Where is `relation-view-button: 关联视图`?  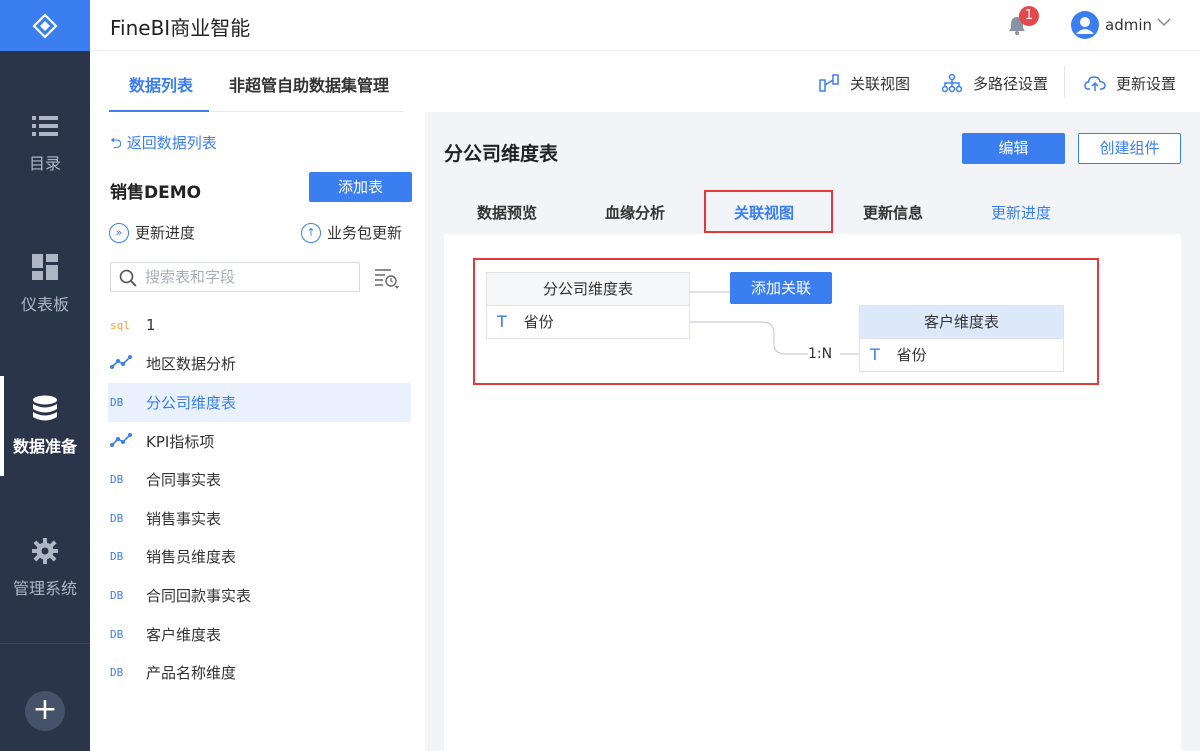 relation-view-button: 关联视图 is located at coordinates (864, 83).